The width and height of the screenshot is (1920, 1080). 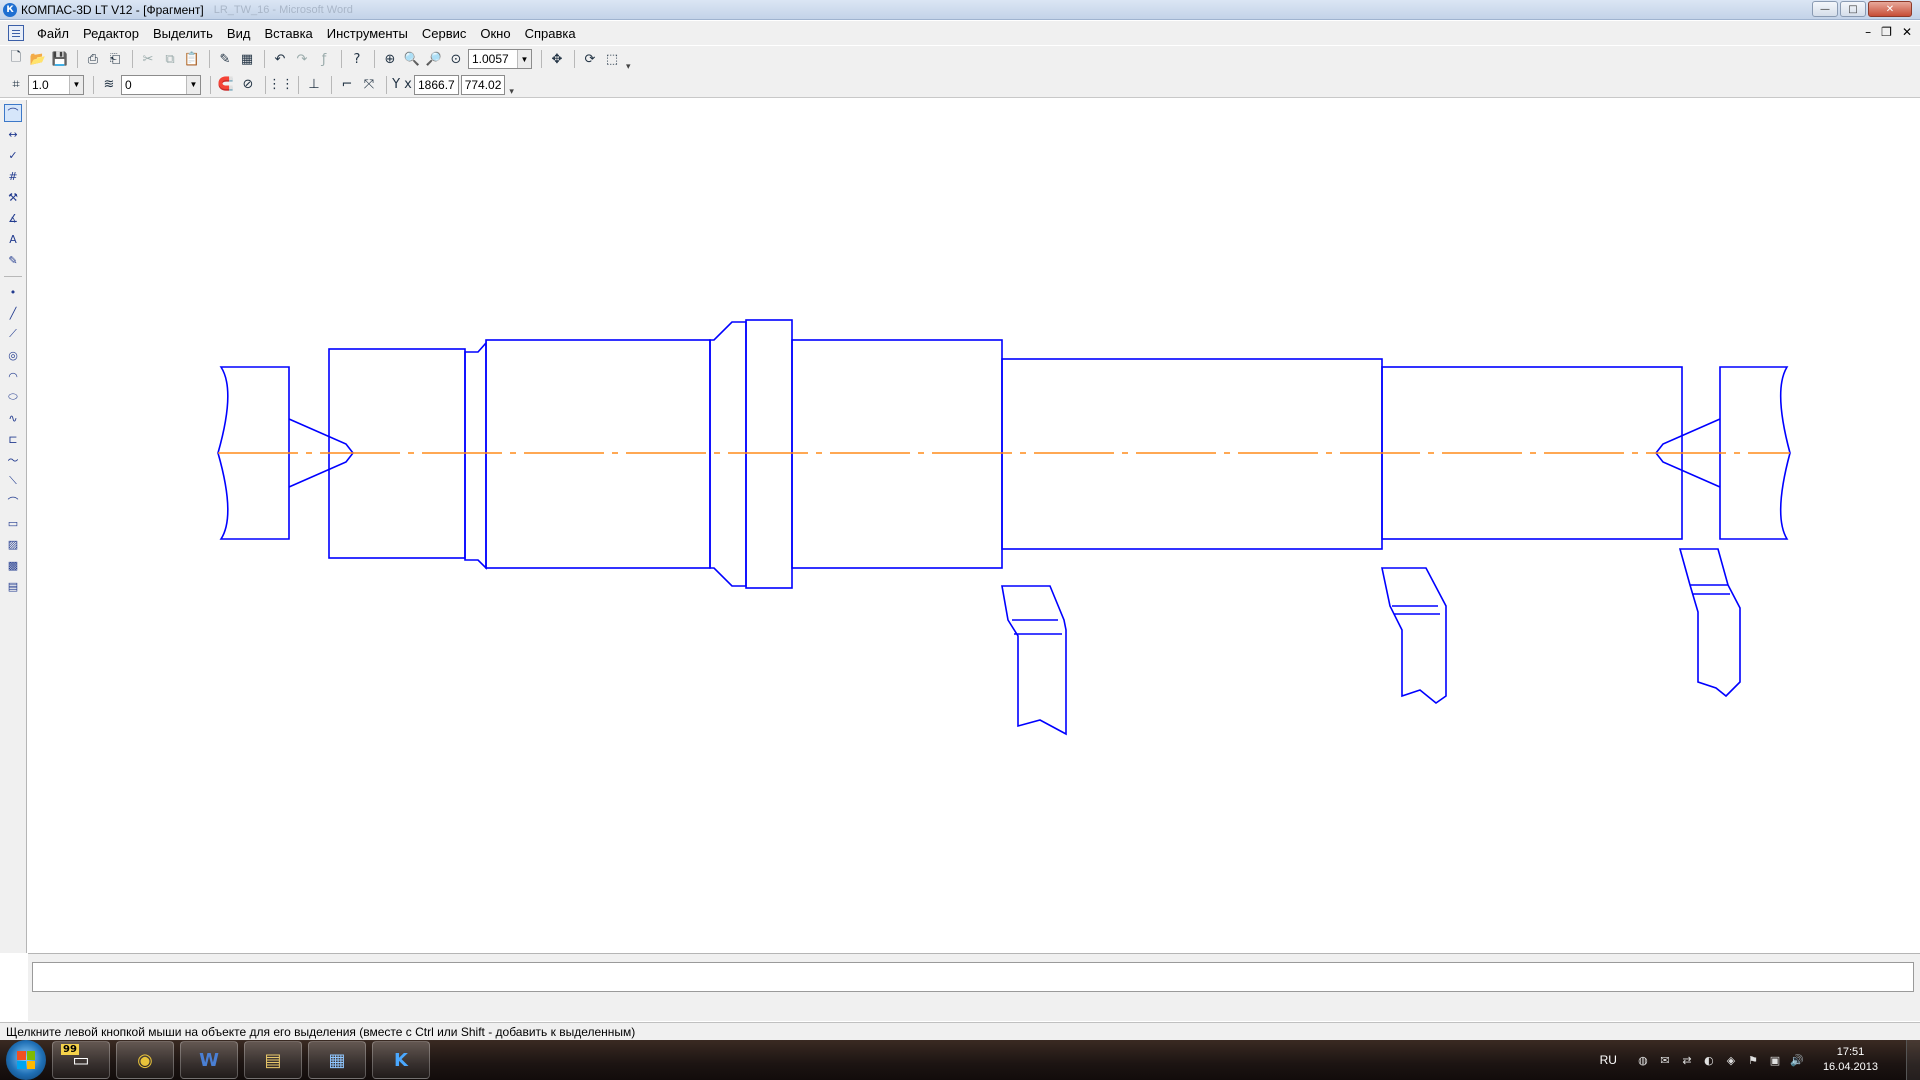 What do you see at coordinates (412, 59) in the screenshot?
I see `zoom-window-icon: 🔍` at bounding box center [412, 59].